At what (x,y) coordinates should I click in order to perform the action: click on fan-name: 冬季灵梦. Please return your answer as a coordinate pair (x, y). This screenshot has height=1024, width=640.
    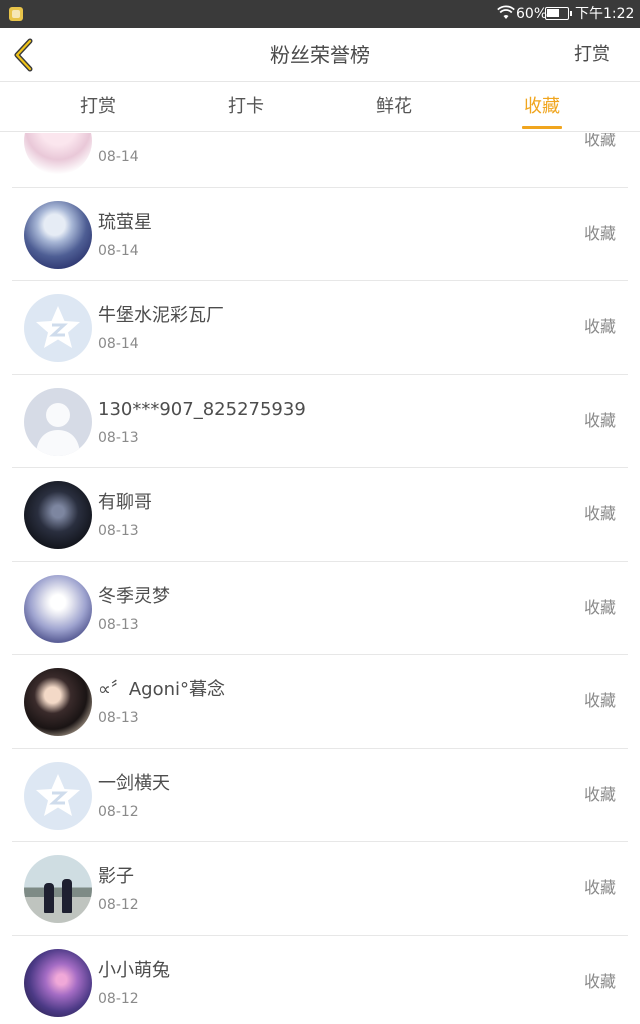
    Looking at the image, I should click on (134, 596).